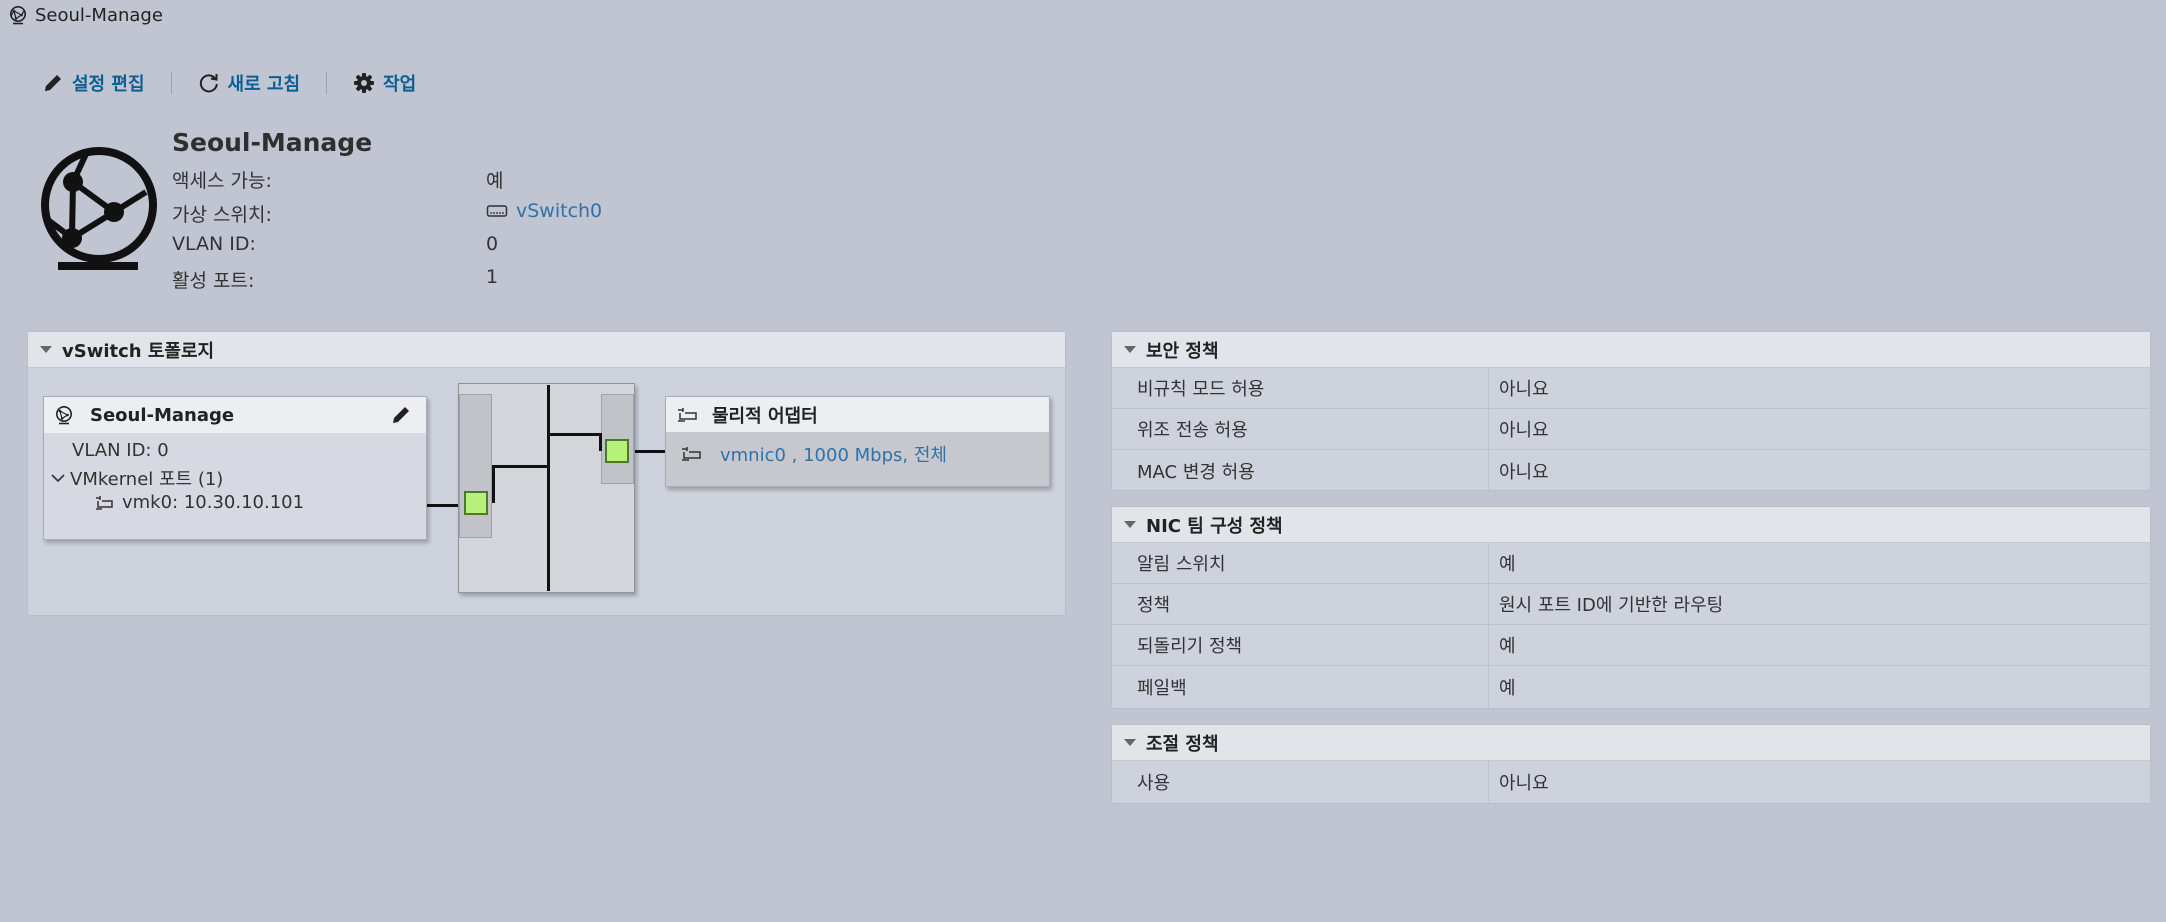  Describe the element at coordinates (400, 84) in the screenshot. I see `actions-label: 작업` at that location.